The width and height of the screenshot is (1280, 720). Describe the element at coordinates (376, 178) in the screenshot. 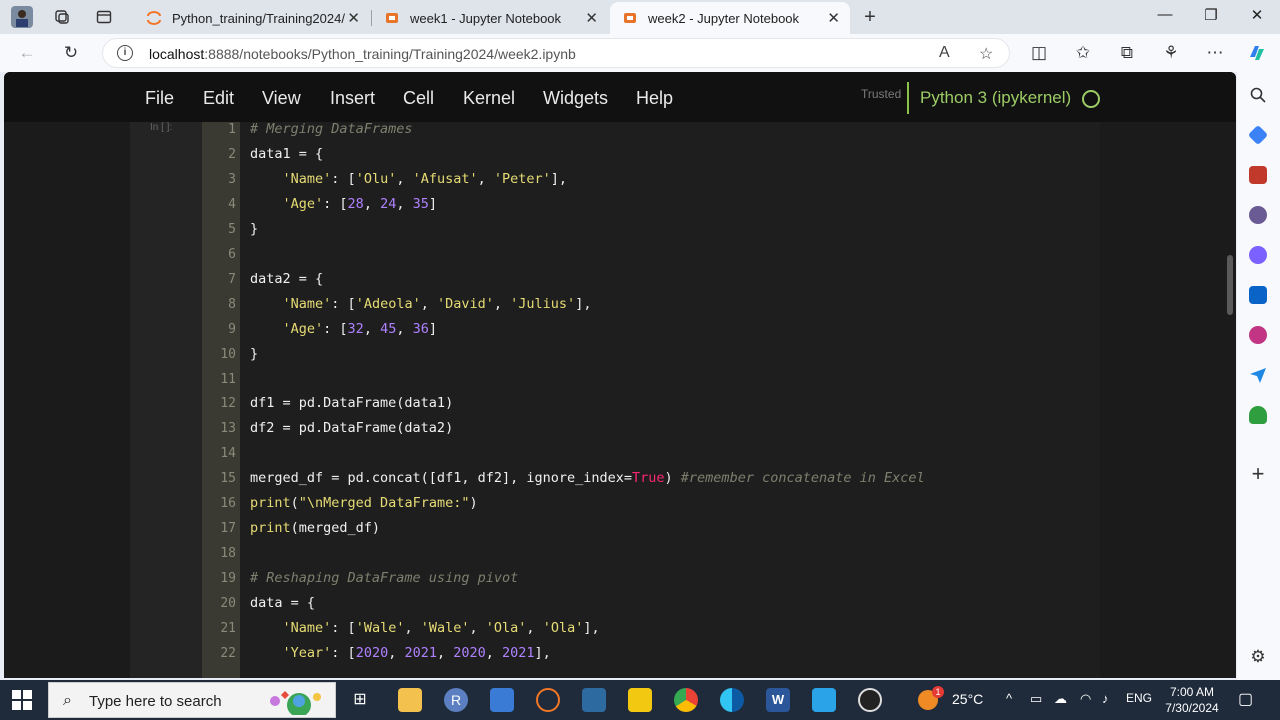

I see `code-token: 'Olu'` at that location.